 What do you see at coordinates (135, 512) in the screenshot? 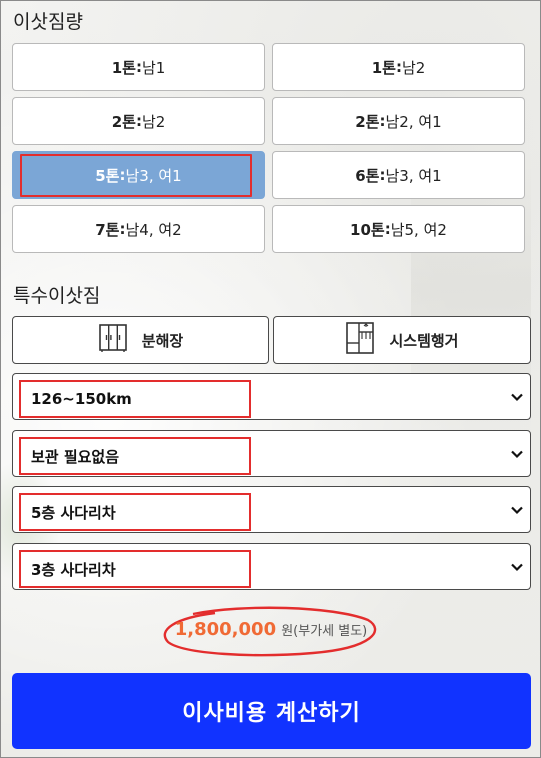
I see `origin-ladder-select-value: 5층 사다리차` at bounding box center [135, 512].